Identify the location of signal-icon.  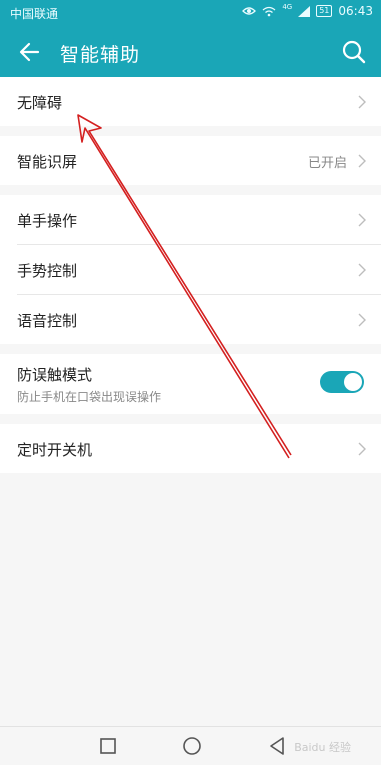
(304, 11).